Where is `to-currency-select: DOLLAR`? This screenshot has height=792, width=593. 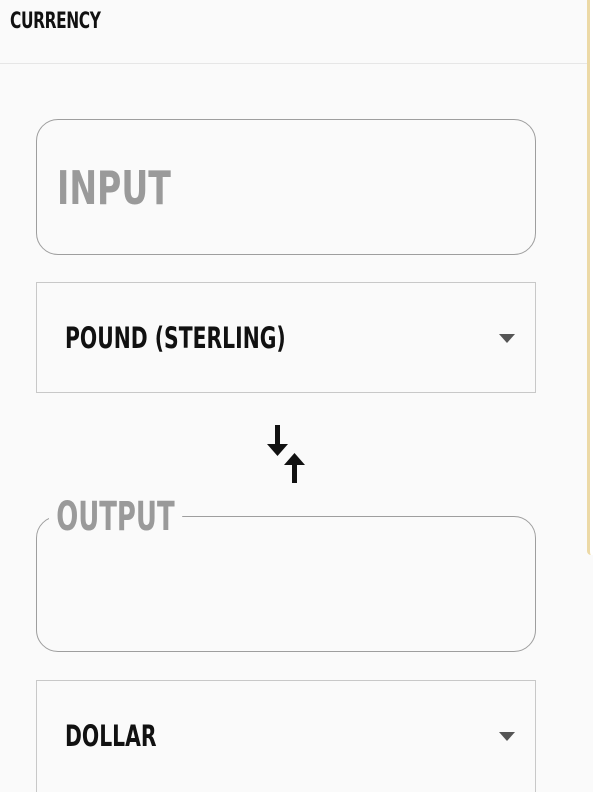 to-currency-select: DOLLAR is located at coordinates (286, 736).